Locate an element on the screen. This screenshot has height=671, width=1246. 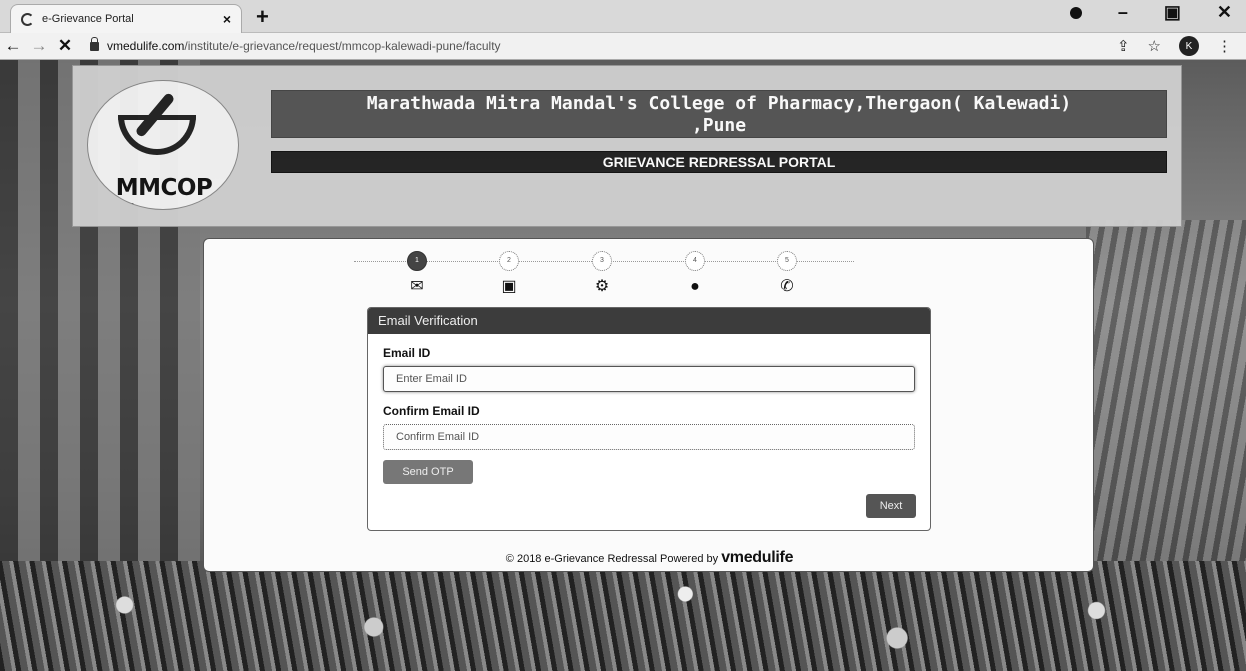
forward-icon: → is located at coordinates (39, 46).